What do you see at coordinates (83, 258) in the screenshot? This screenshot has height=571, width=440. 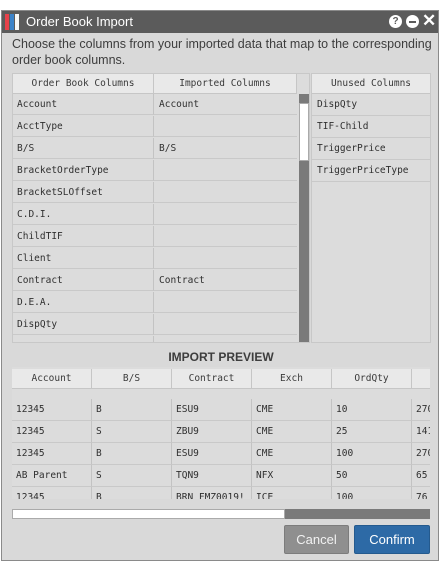 I see `order-book-column-cell: Client` at bounding box center [83, 258].